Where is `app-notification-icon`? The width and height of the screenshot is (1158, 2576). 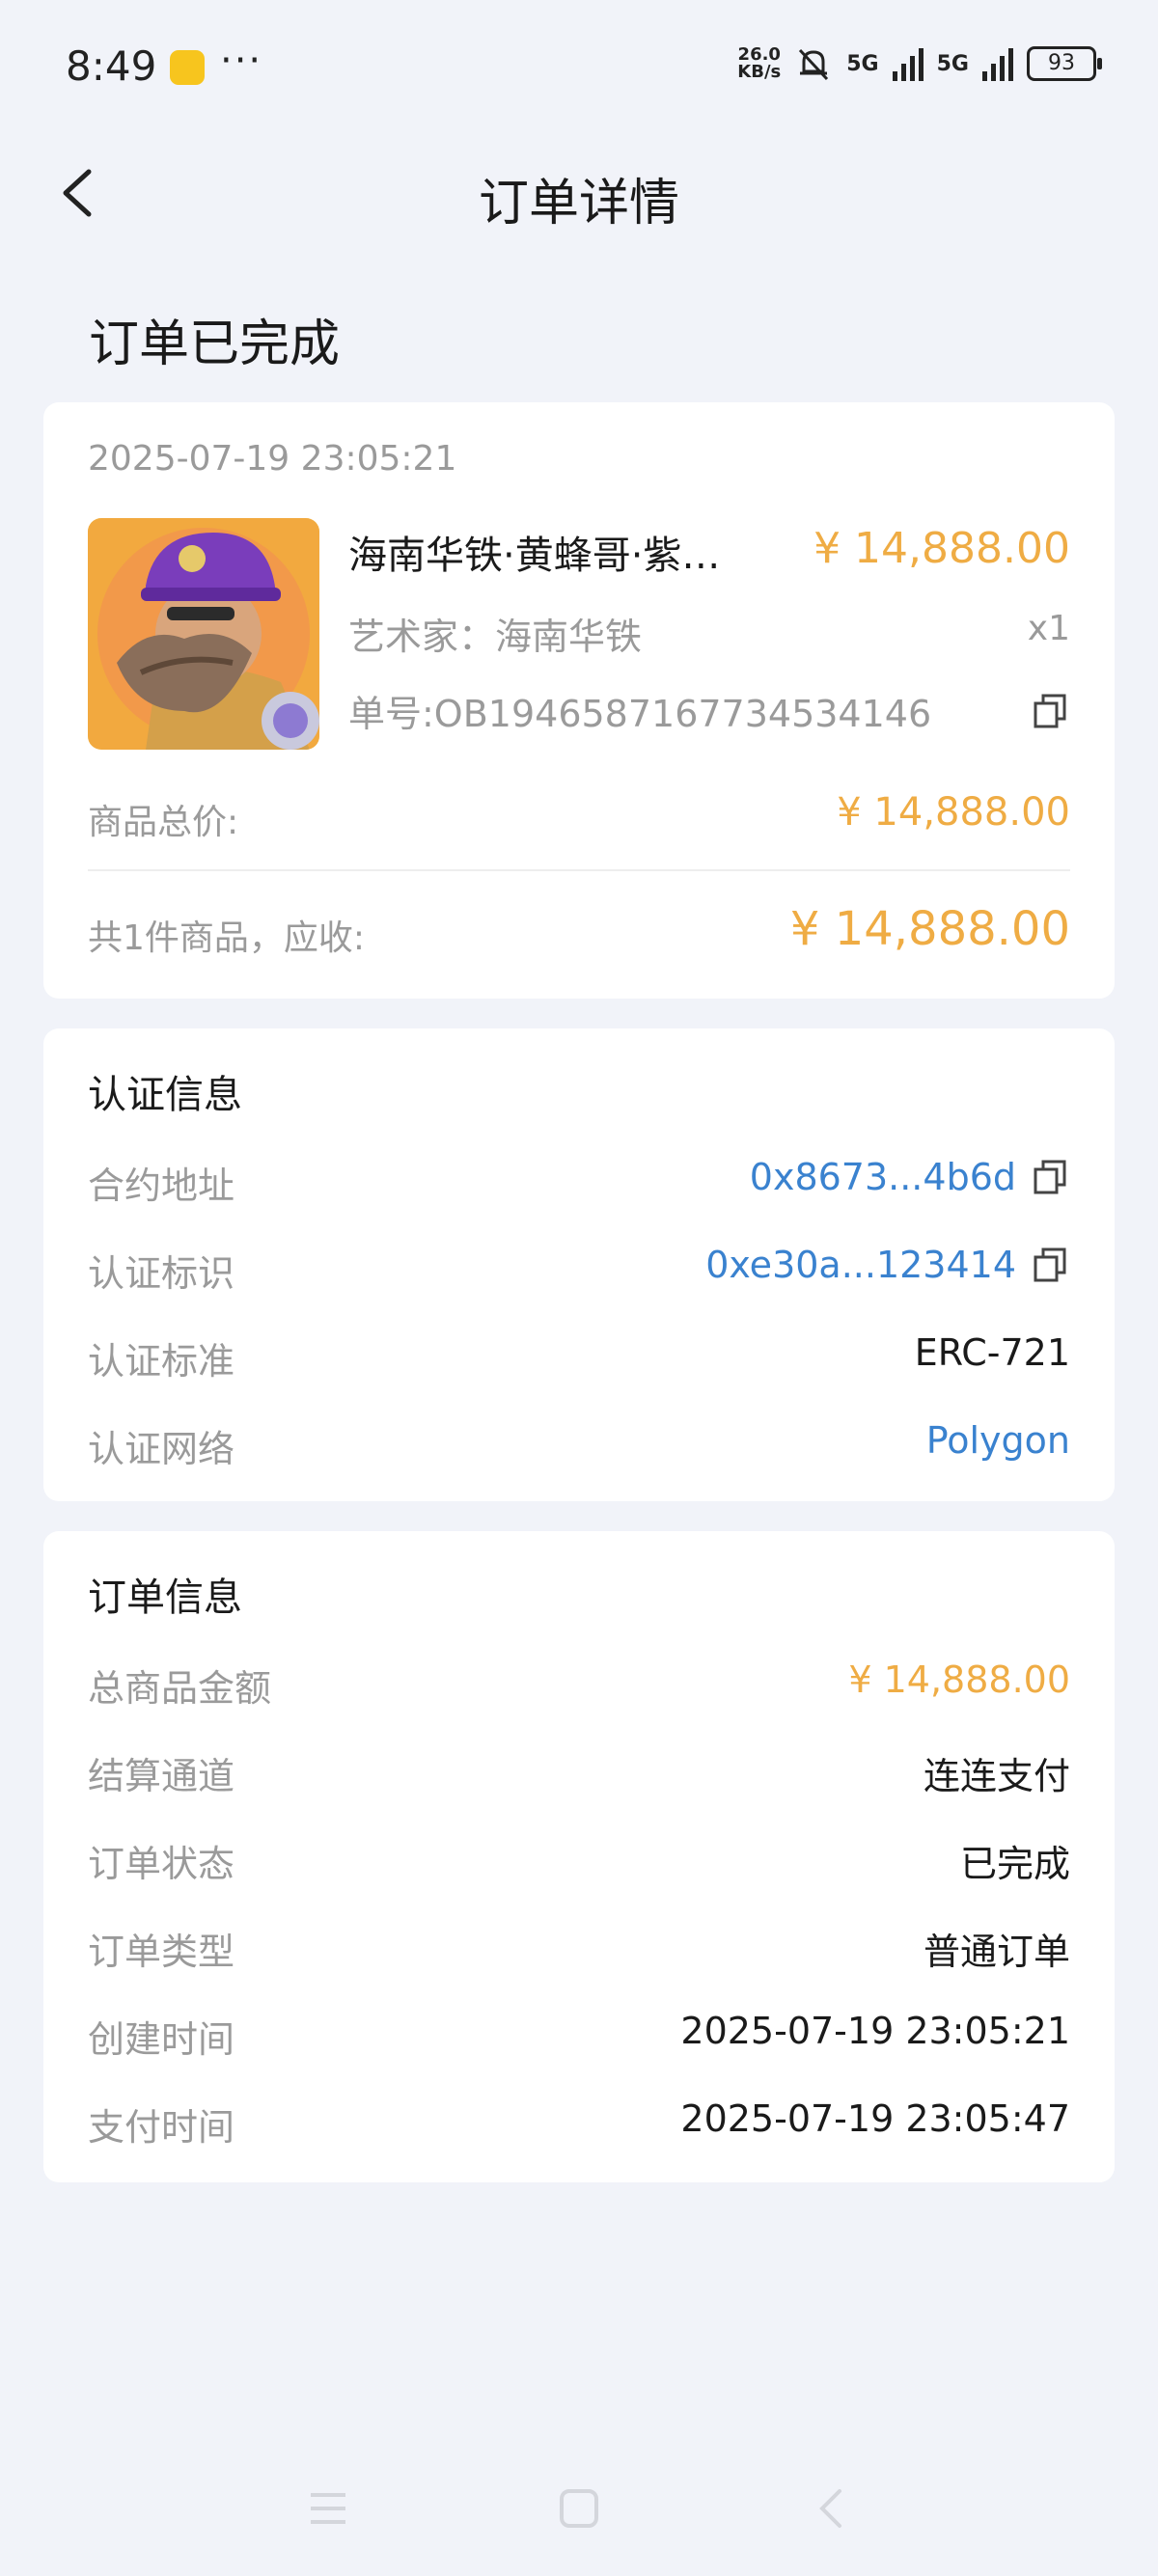 app-notification-icon is located at coordinates (187, 67).